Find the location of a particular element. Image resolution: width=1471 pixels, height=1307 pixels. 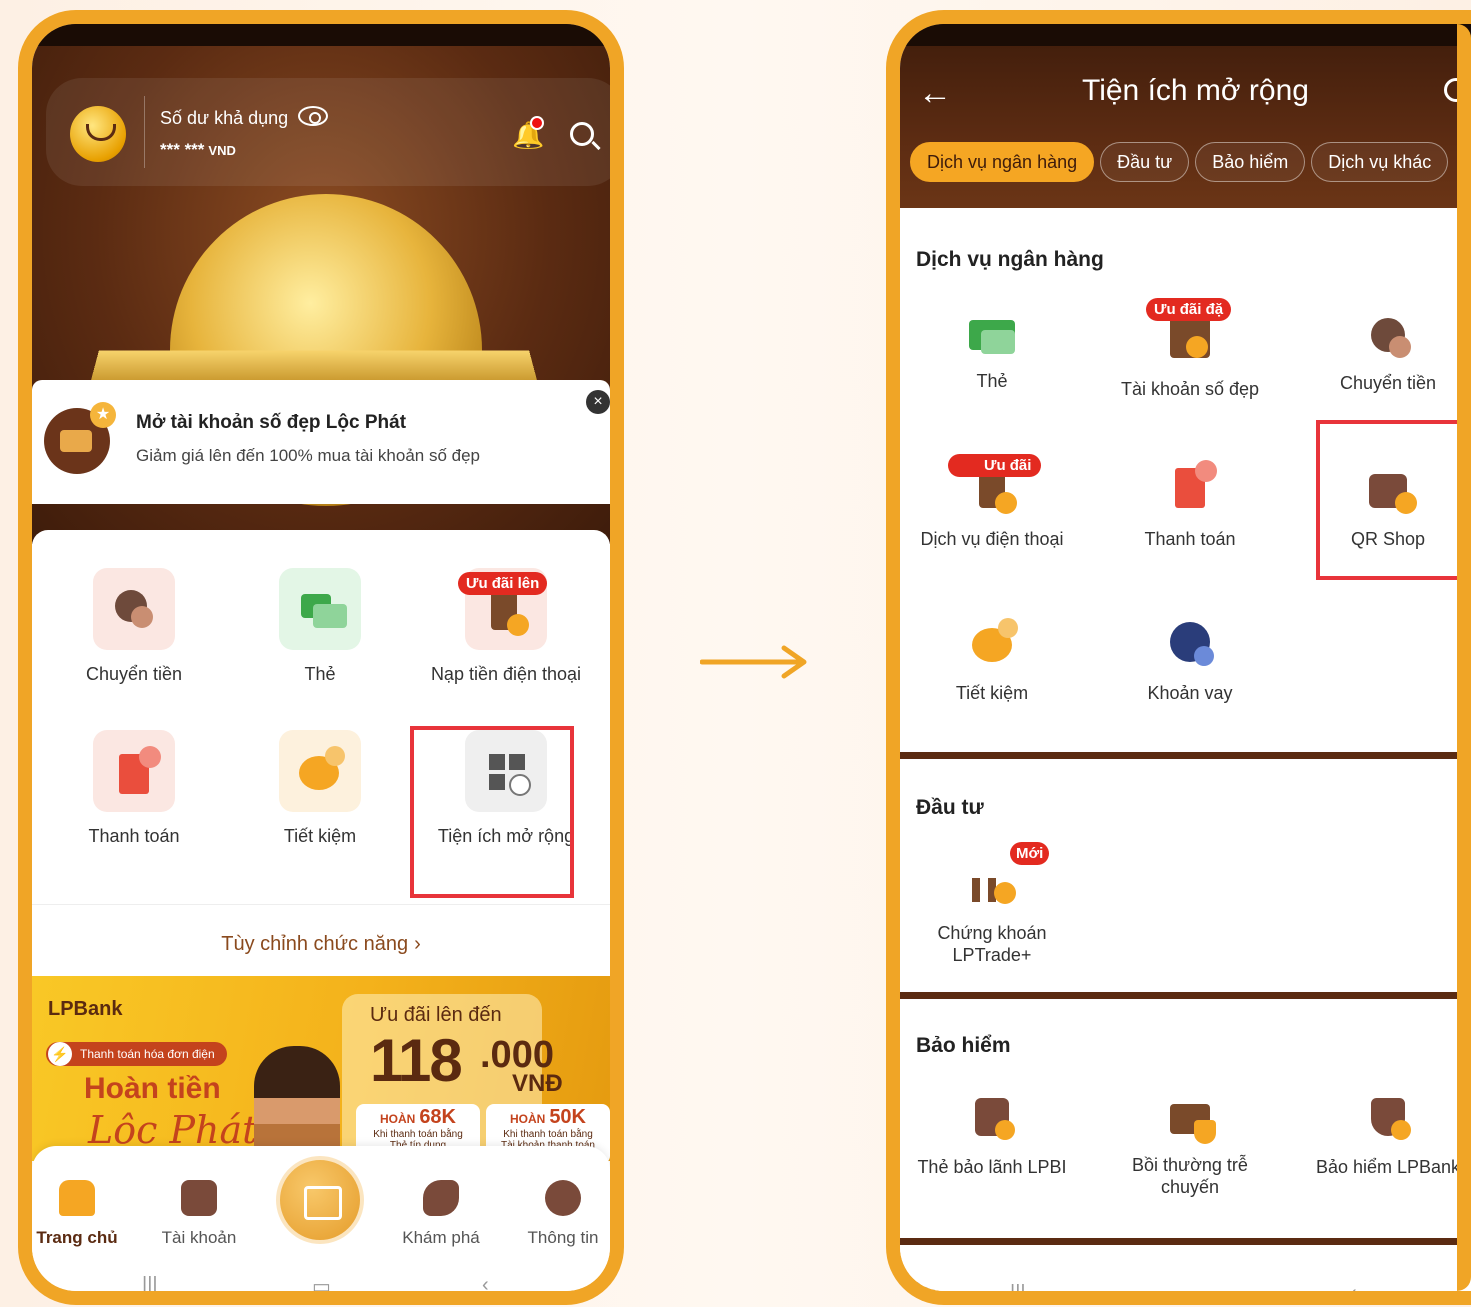

section-title-insurance: Bảo hiểm is located at coordinates (963, 1045).